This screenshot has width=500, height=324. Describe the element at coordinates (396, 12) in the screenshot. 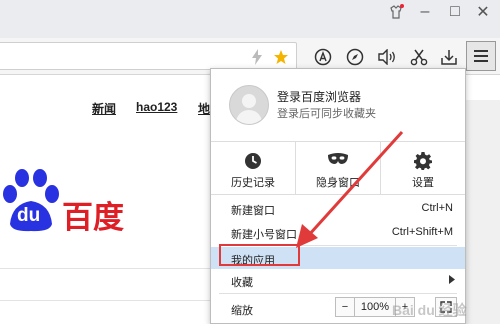

I see `skin-icon` at that location.